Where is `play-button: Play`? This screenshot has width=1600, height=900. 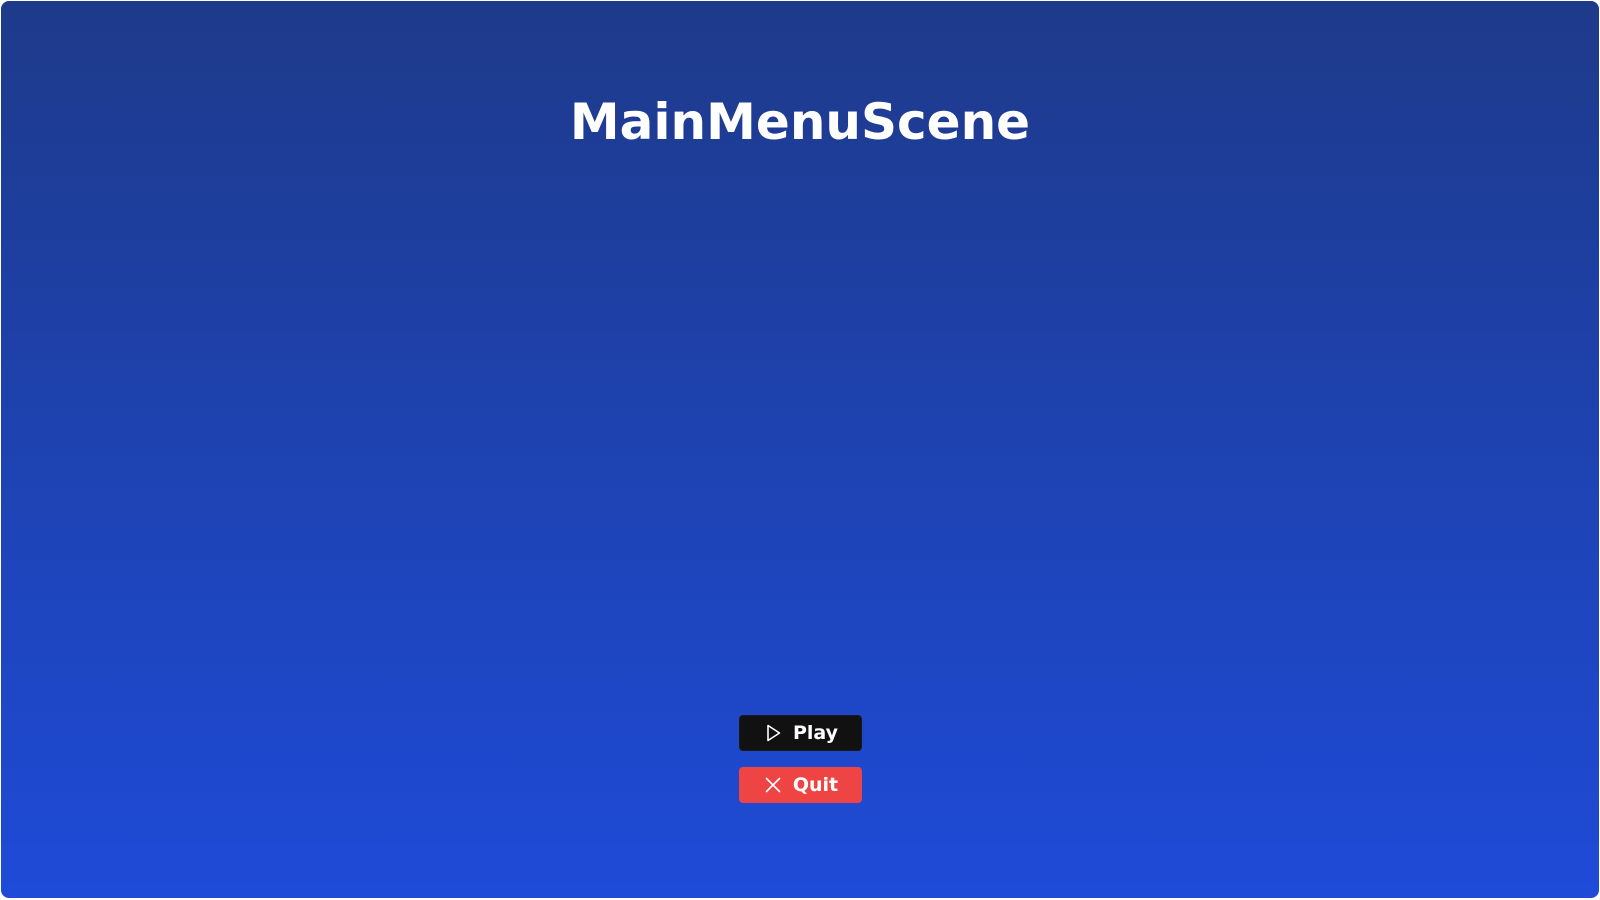 play-button: Play is located at coordinates (800, 733).